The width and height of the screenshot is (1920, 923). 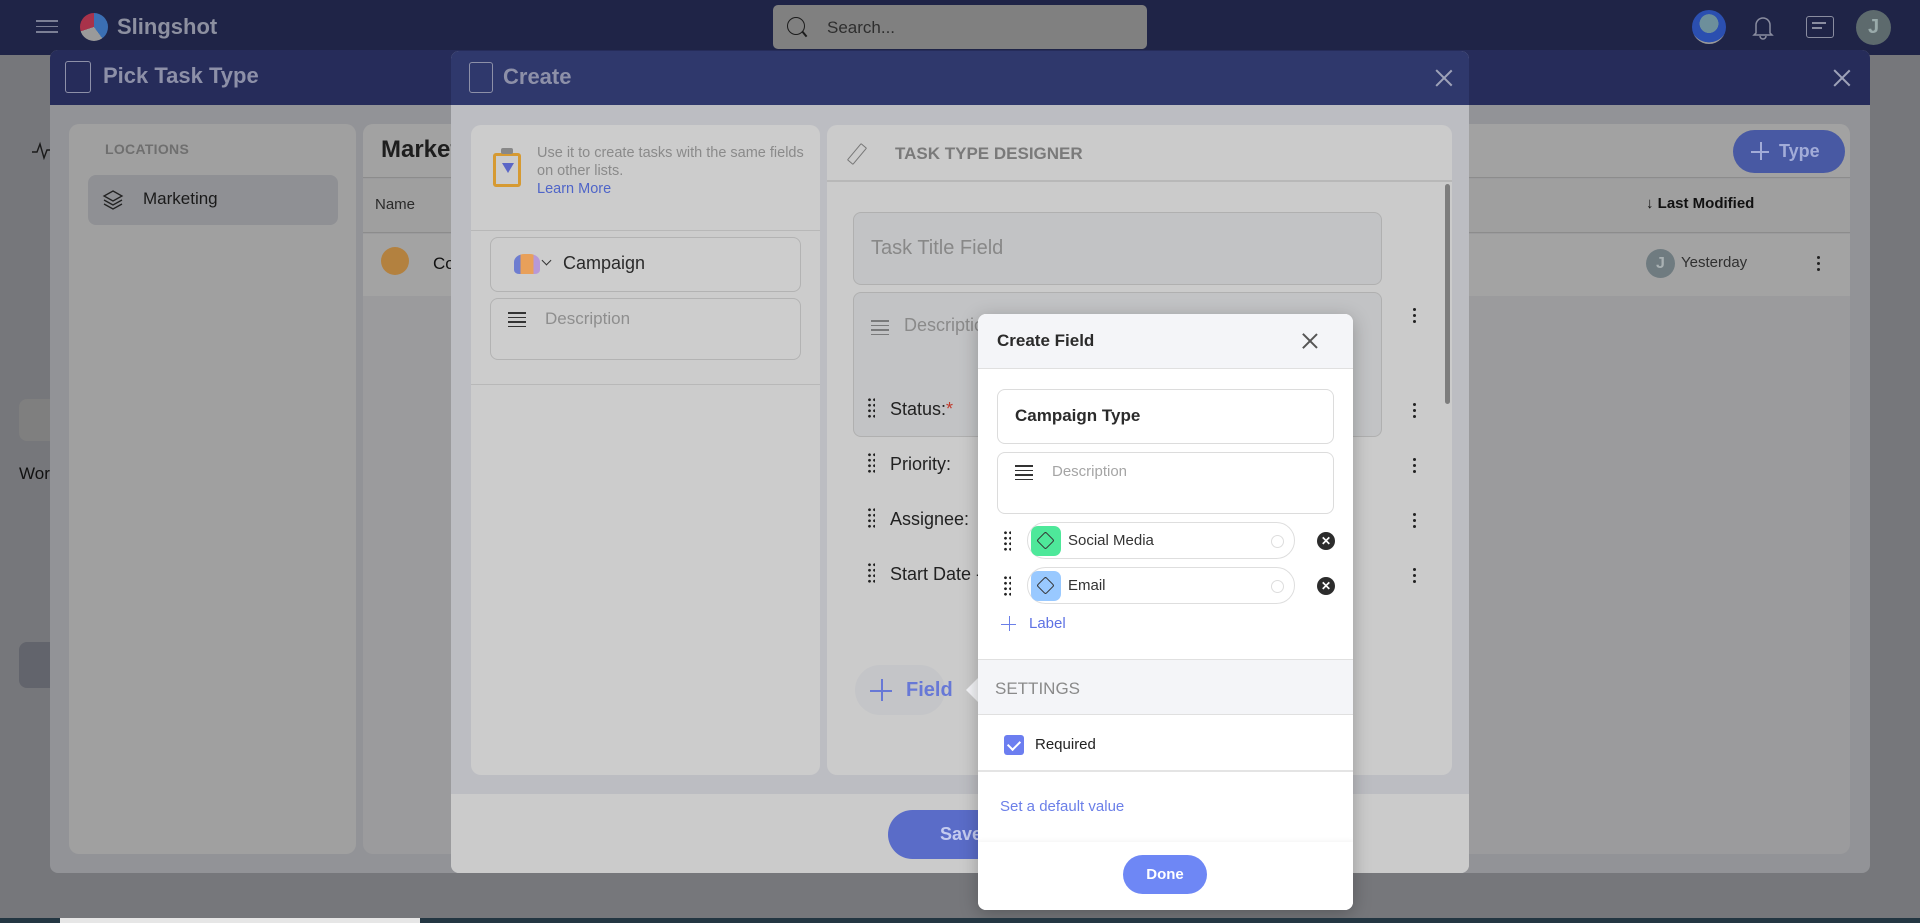 What do you see at coordinates (94, 27) in the screenshot?
I see `slingshot-logo-icon` at bounding box center [94, 27].